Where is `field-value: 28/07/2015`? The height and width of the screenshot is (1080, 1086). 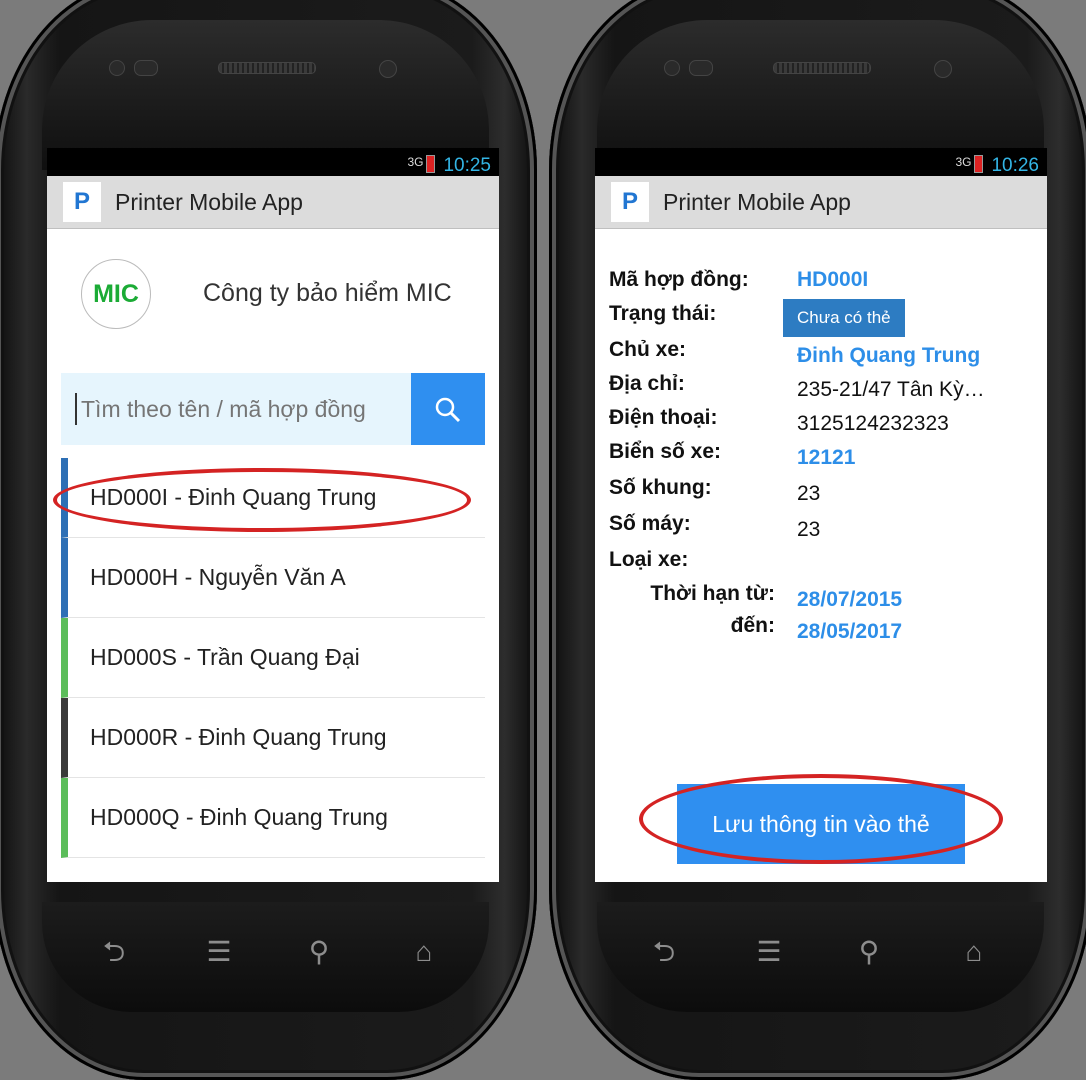 field-value: 28/07/2015 is located at coordinates (850, 599).